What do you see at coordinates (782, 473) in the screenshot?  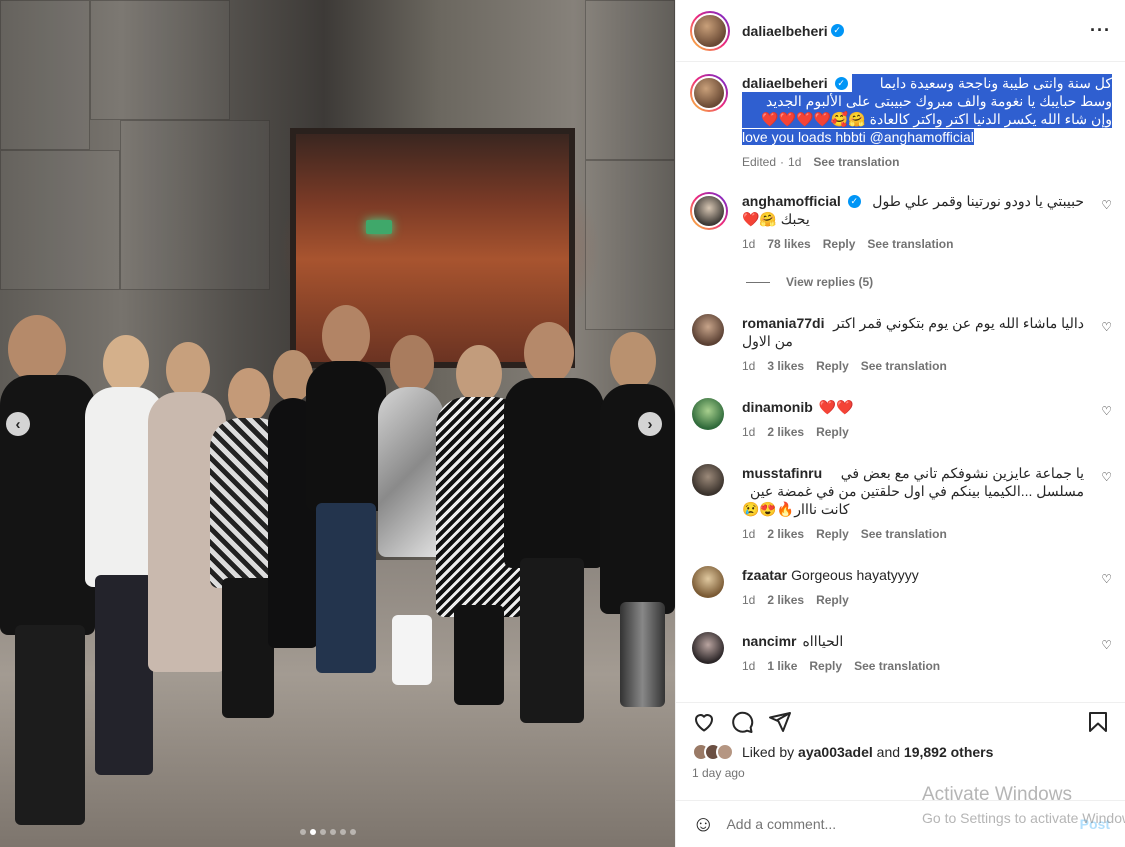 I see `comment-username: musstafinru` at bounding box center [782, 473].